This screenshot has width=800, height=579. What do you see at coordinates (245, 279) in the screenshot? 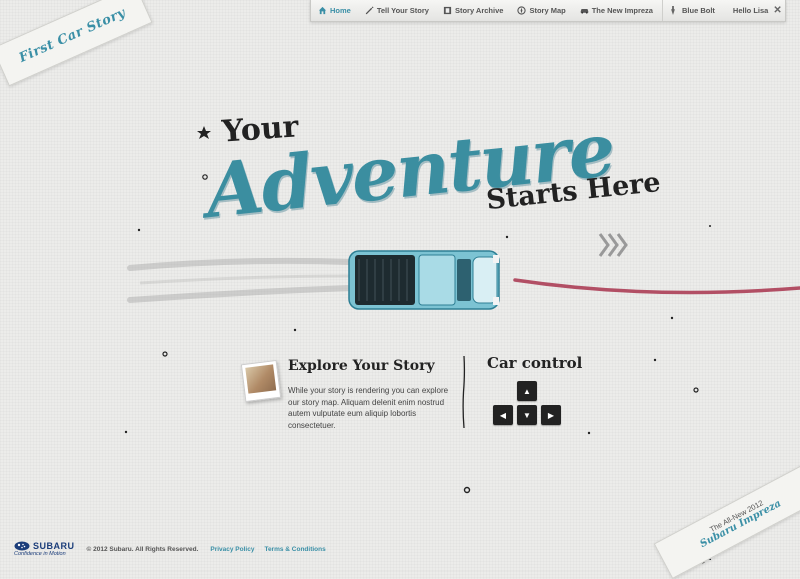
I see `tire-track-mid` at bounding box center [245, 279].